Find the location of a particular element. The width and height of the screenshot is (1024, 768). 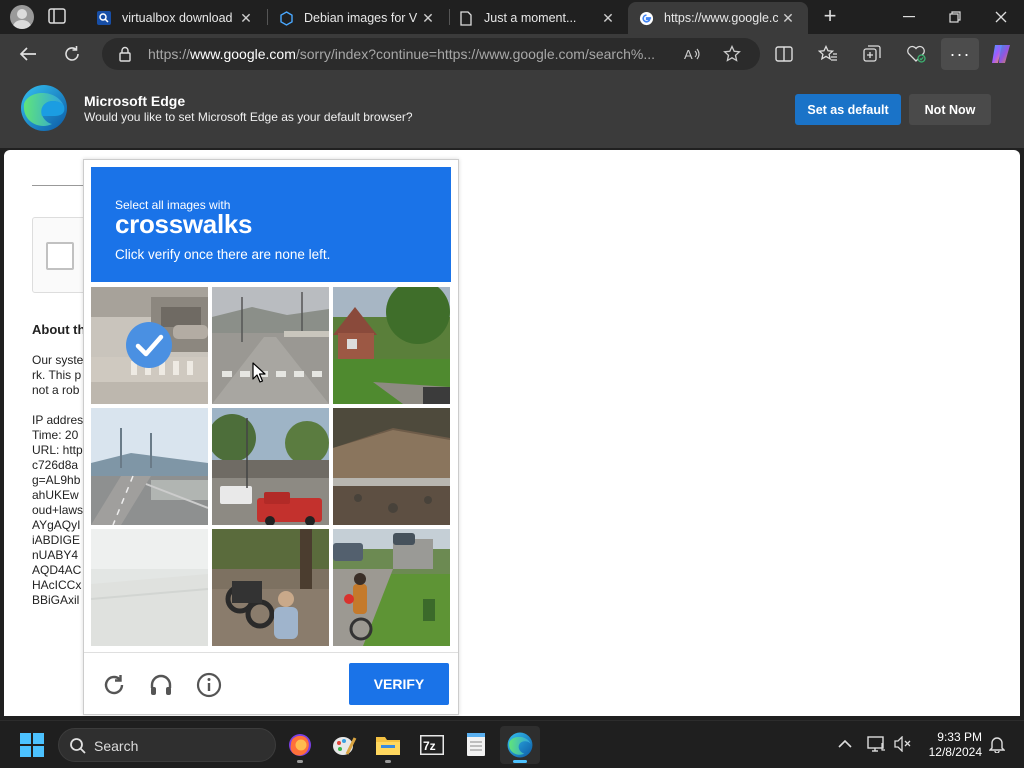

favorites-icon is located at coordinates (828, 54).